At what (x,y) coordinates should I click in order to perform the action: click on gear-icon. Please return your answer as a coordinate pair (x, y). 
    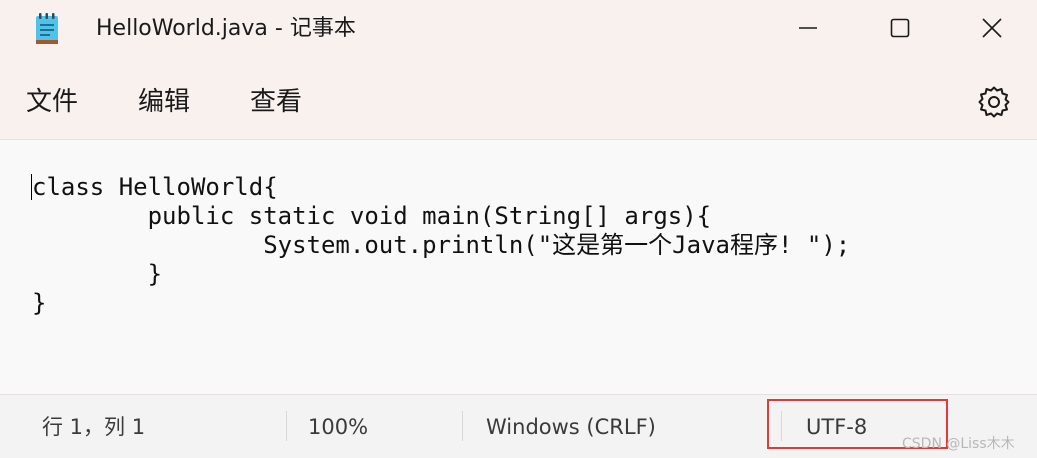
    Looking at the image, I should click on (994, 102).